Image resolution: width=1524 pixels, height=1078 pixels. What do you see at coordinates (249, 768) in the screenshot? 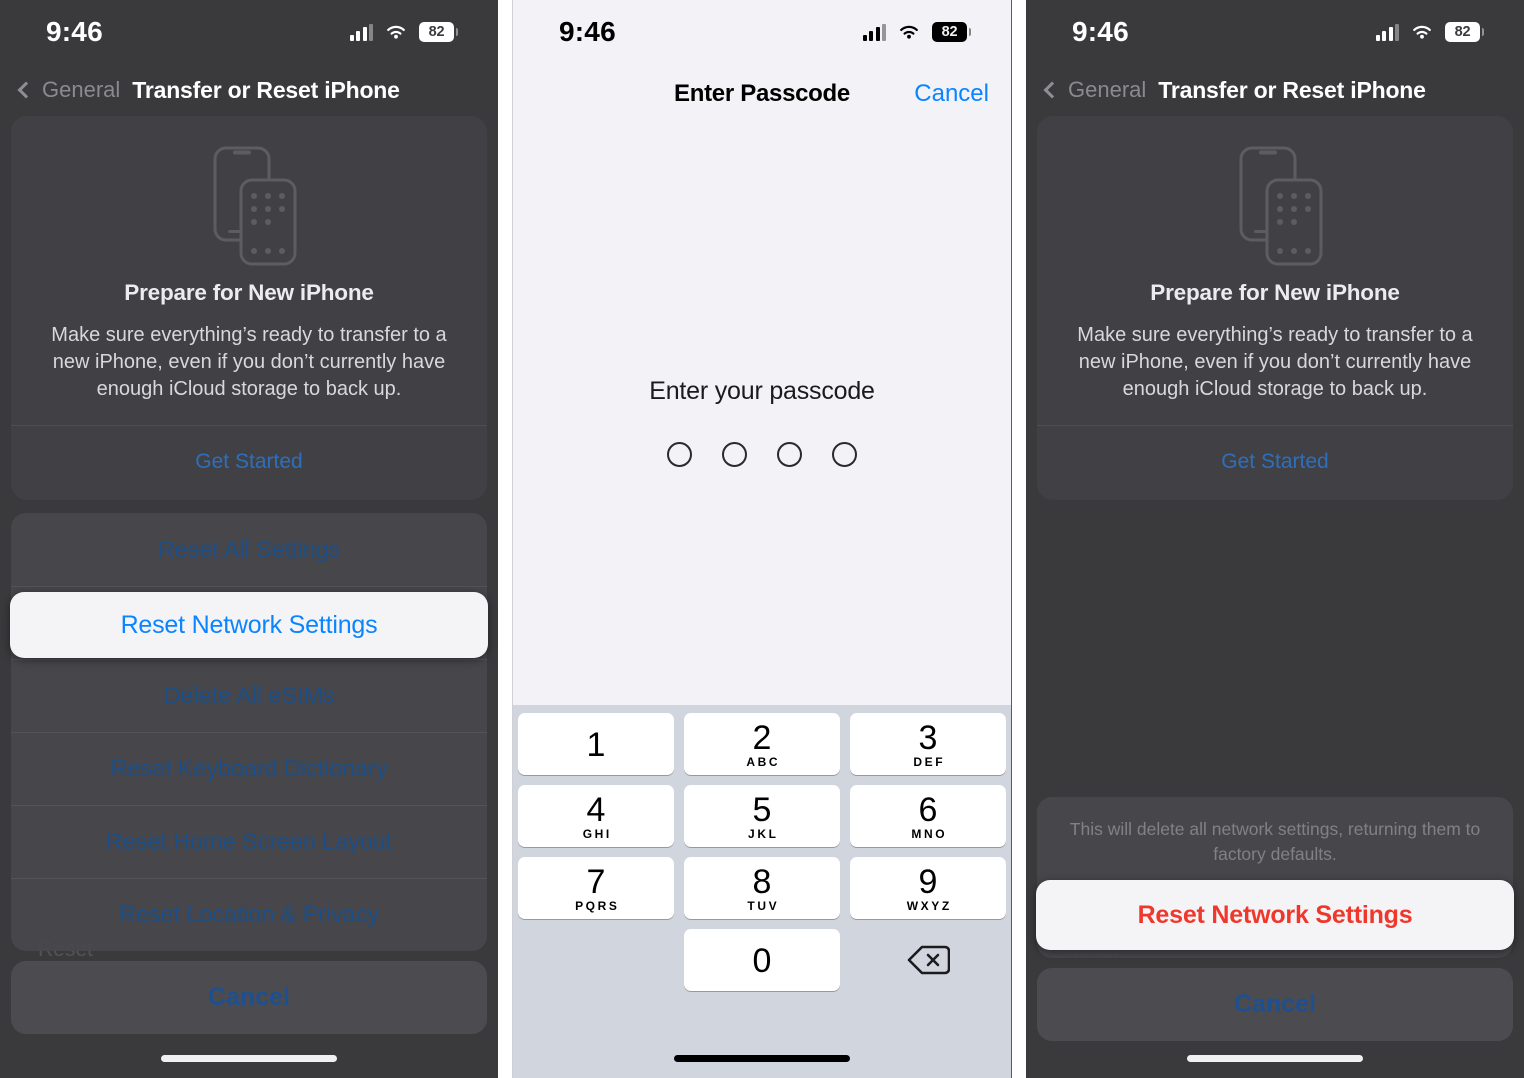
I see `sheet-item-reset-keyboard-dictionary: Reset Keyboard Dictionary` at bounding box center [249, 768].